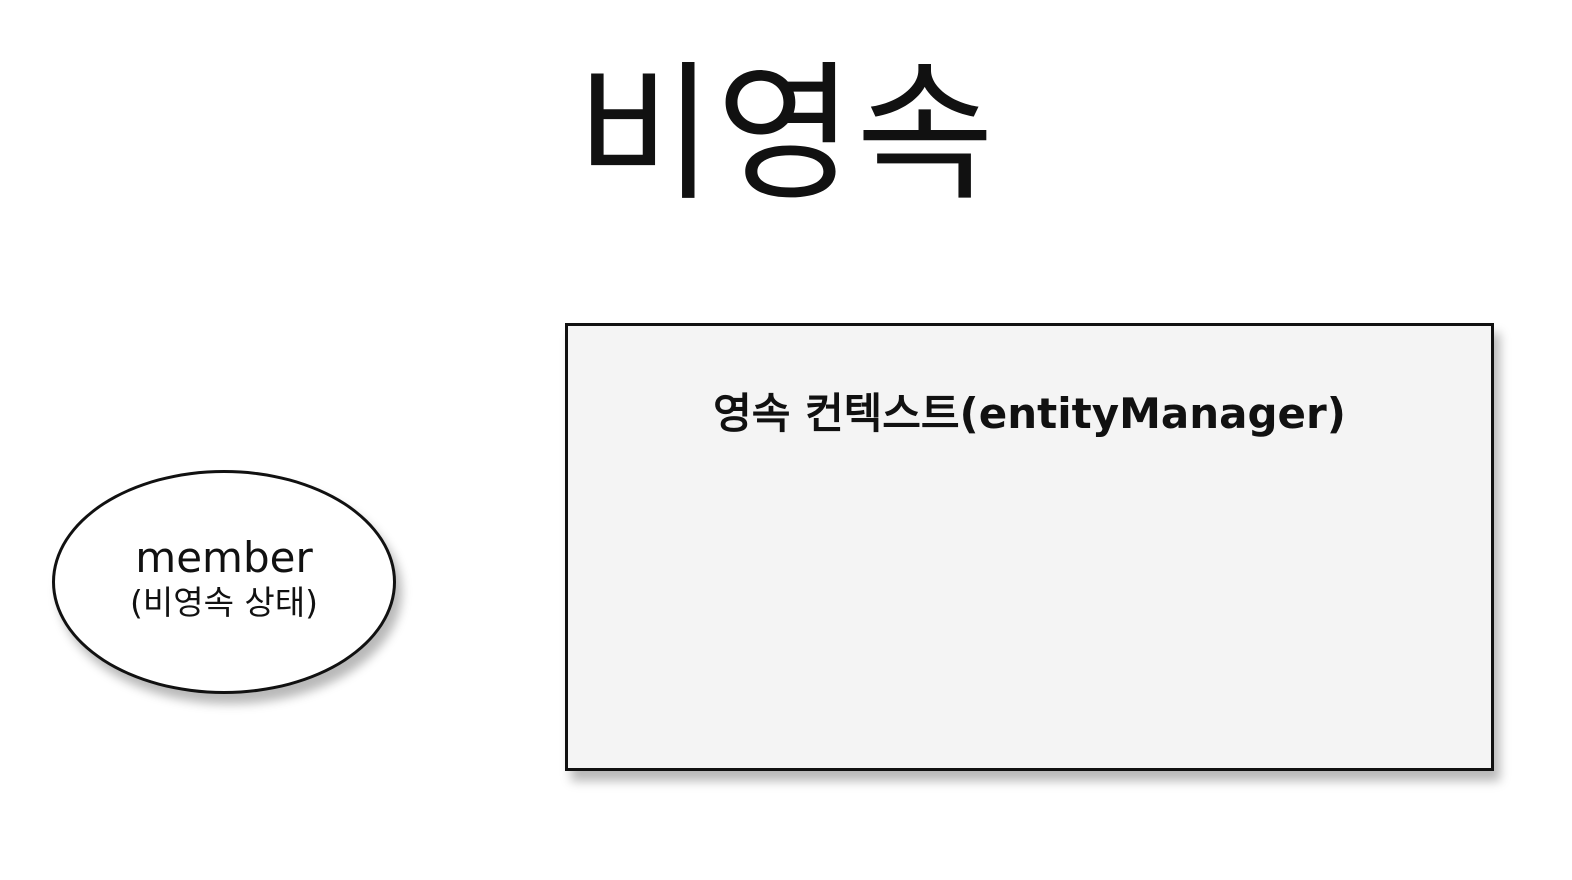 The width and height of the screenshot is (1572, 880). I want to click on member-entity-ellipse: member (비영속 상태), so click(224, 582).